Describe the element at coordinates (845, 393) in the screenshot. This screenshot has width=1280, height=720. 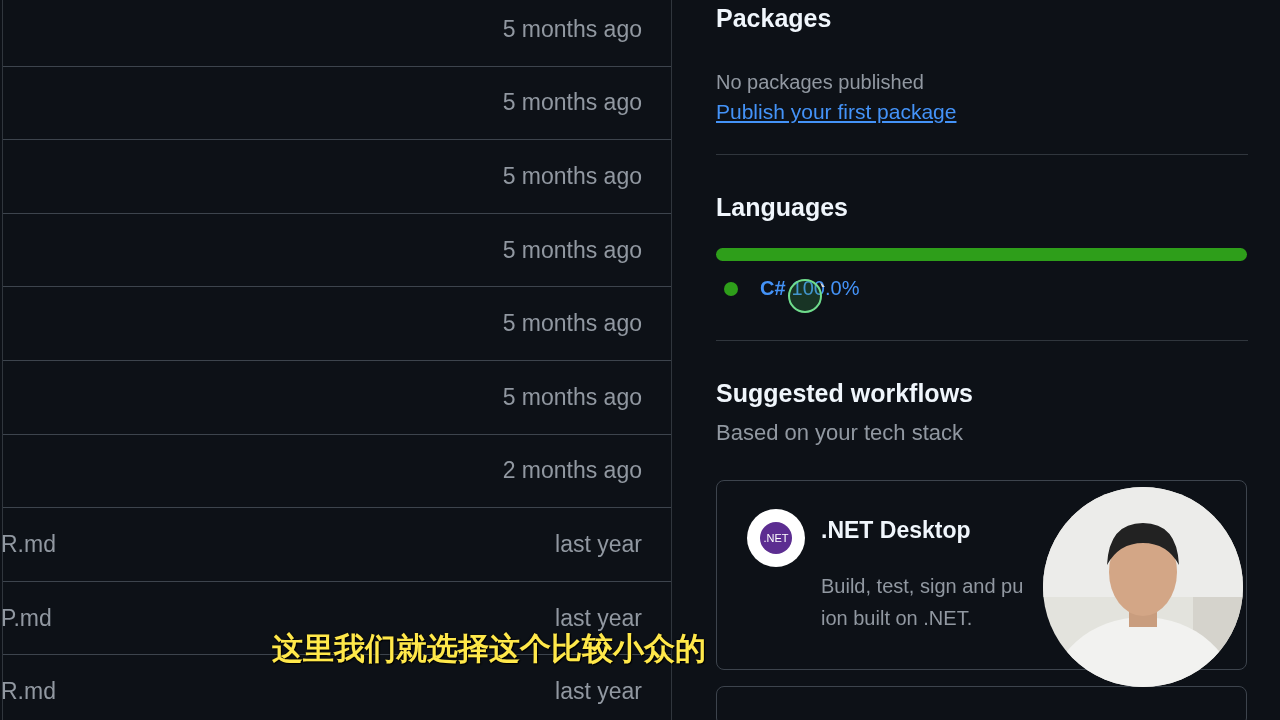
I see `section-title: Suggested workflows` at that location.